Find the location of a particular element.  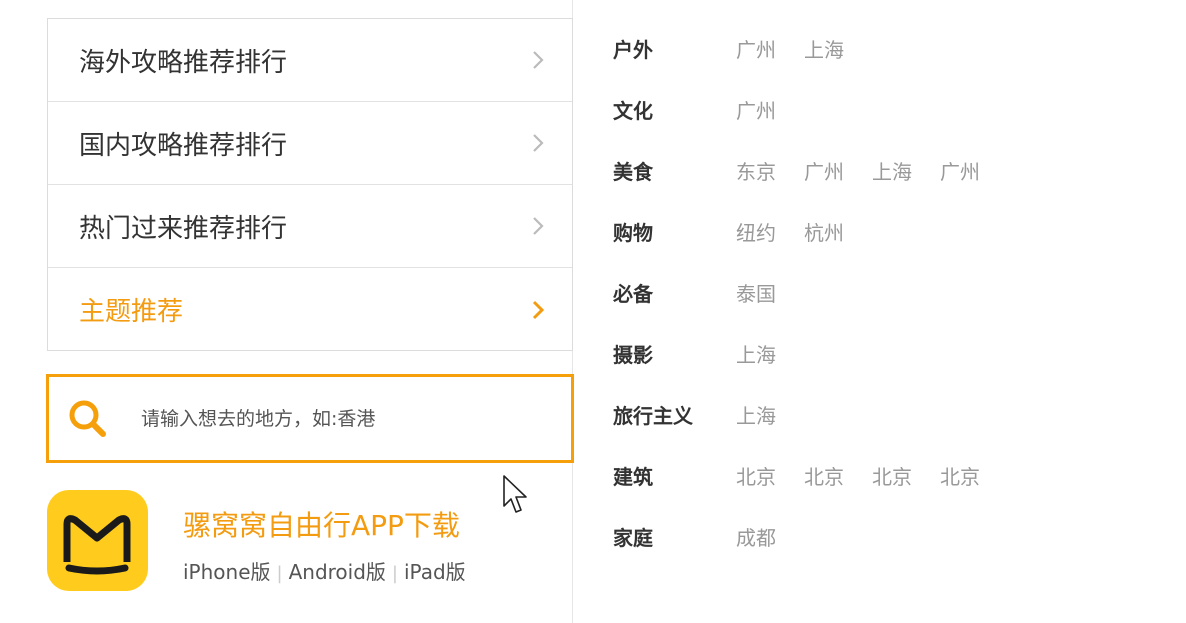

category-name: 购物 is located at coordinates (633, 233).